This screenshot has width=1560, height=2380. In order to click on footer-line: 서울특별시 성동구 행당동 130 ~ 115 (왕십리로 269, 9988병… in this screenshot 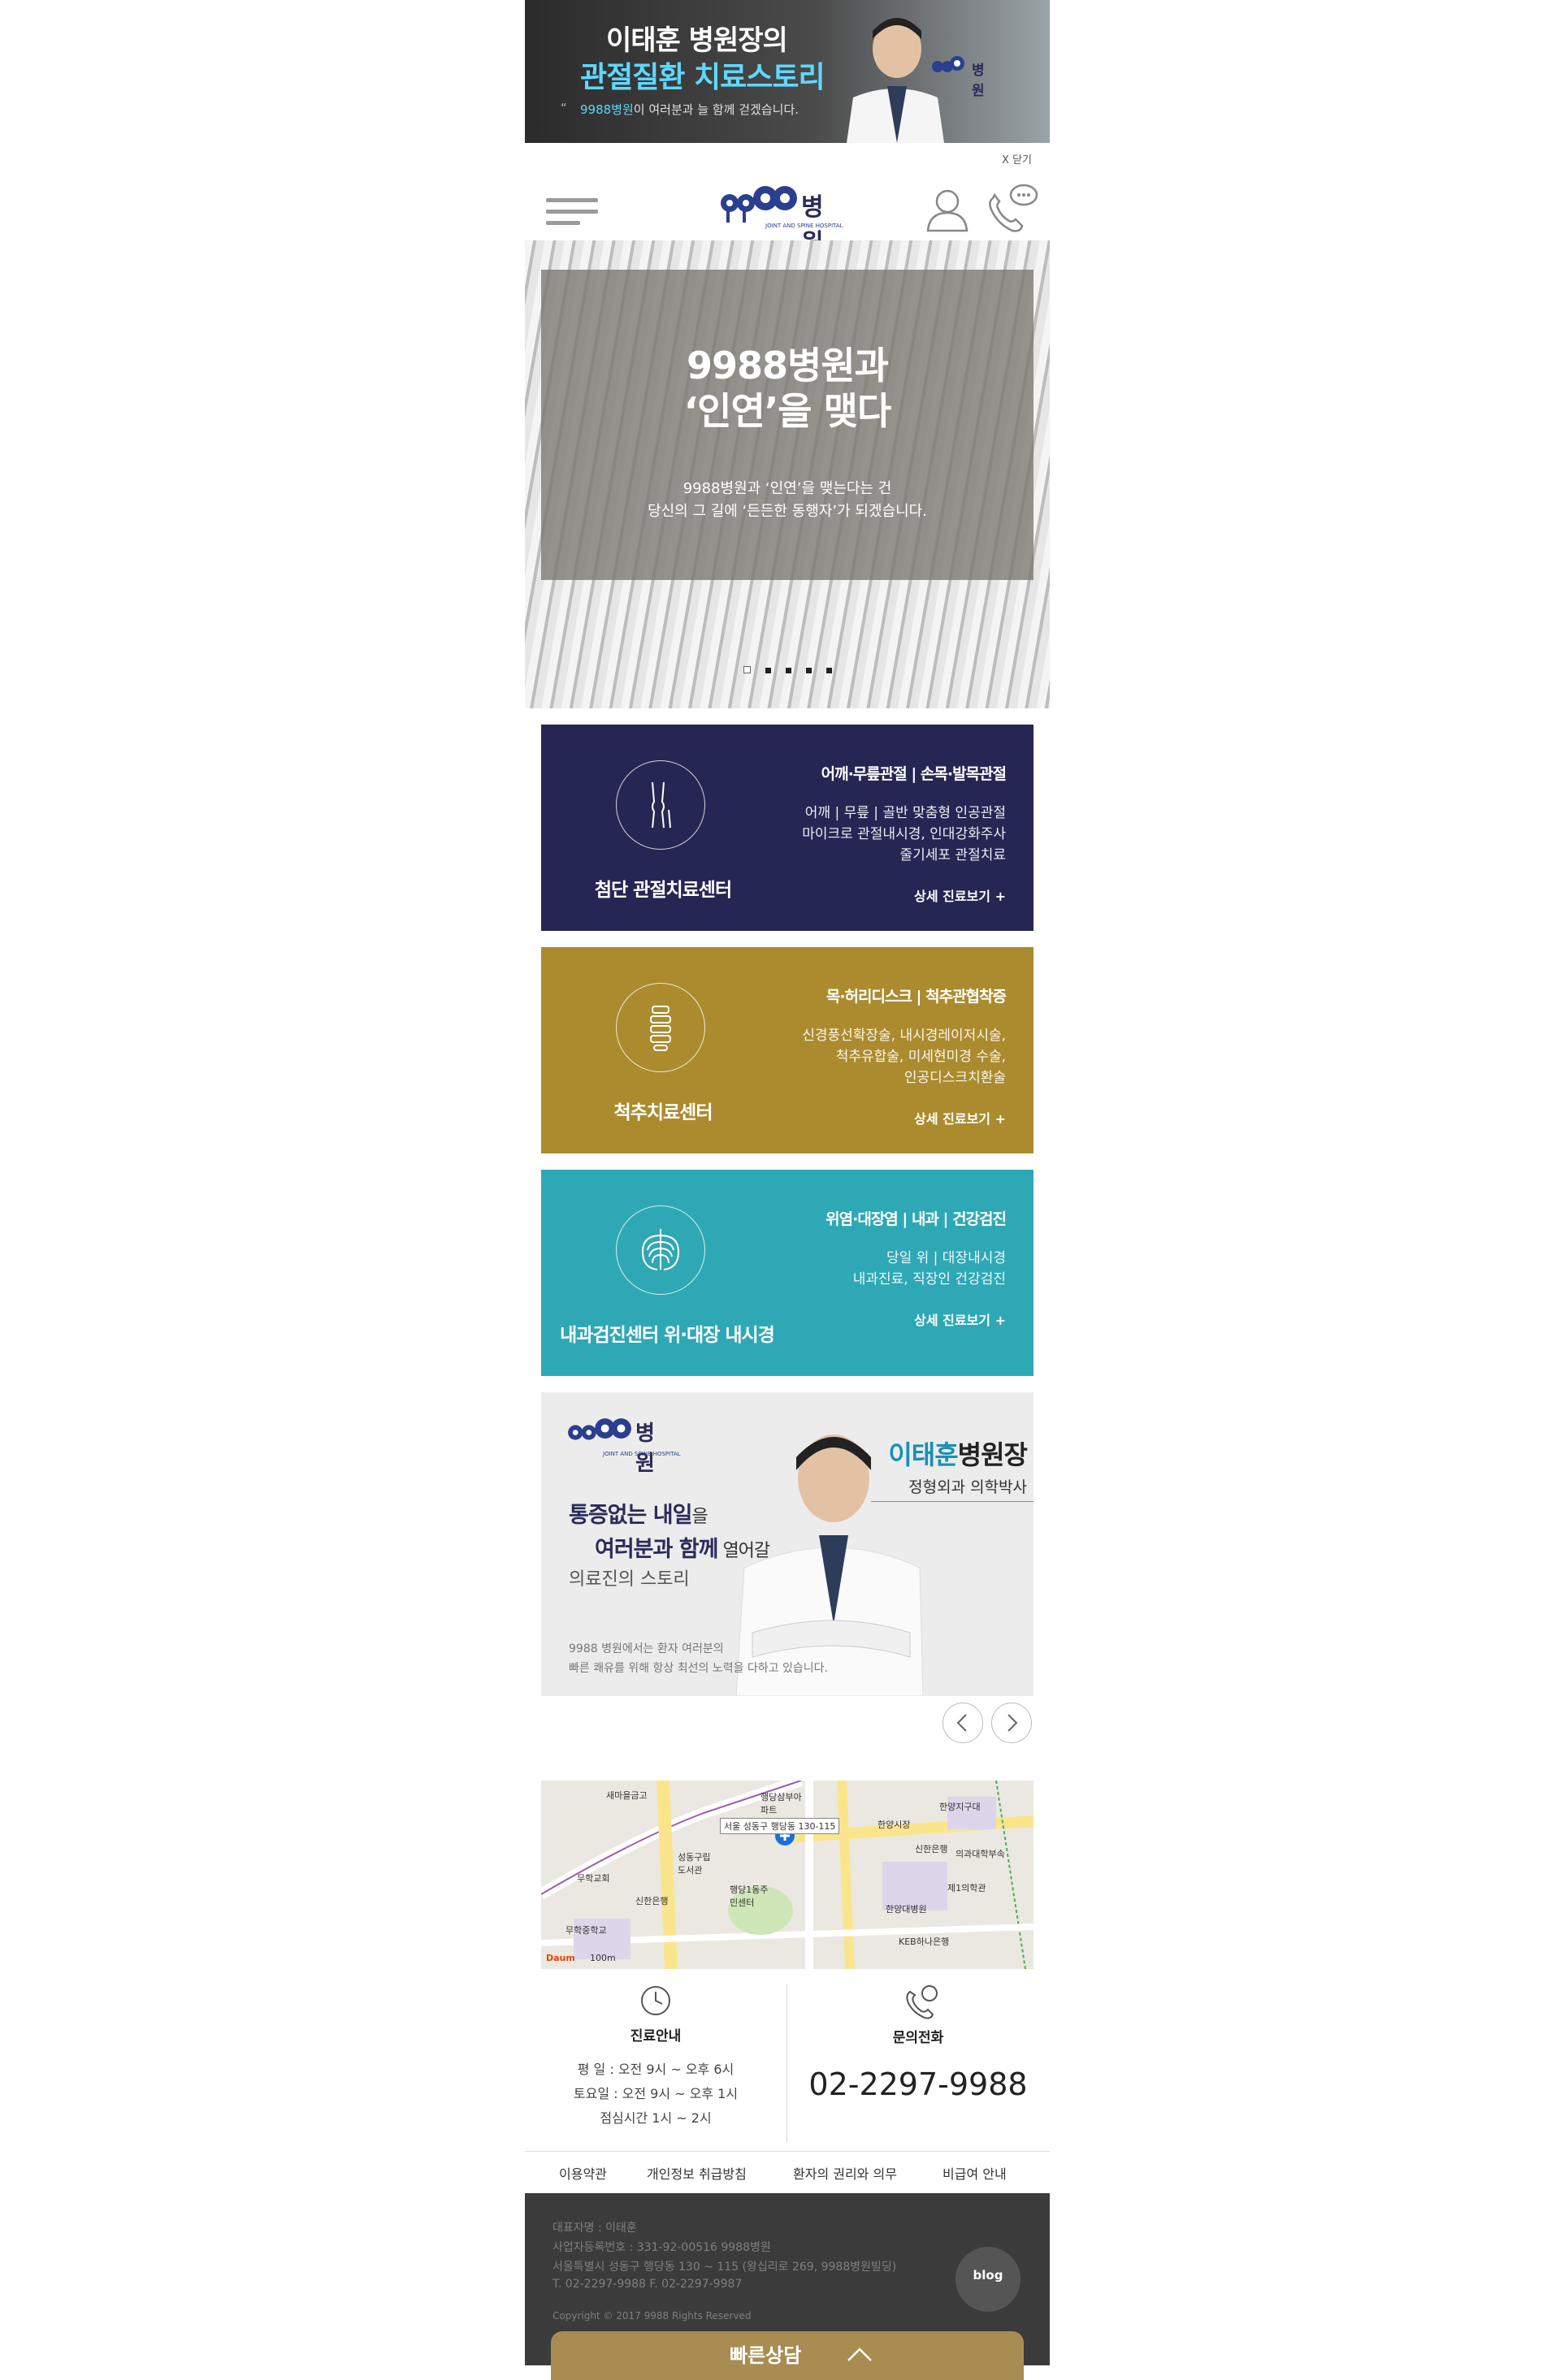, I will do `click(724, 2267)`.